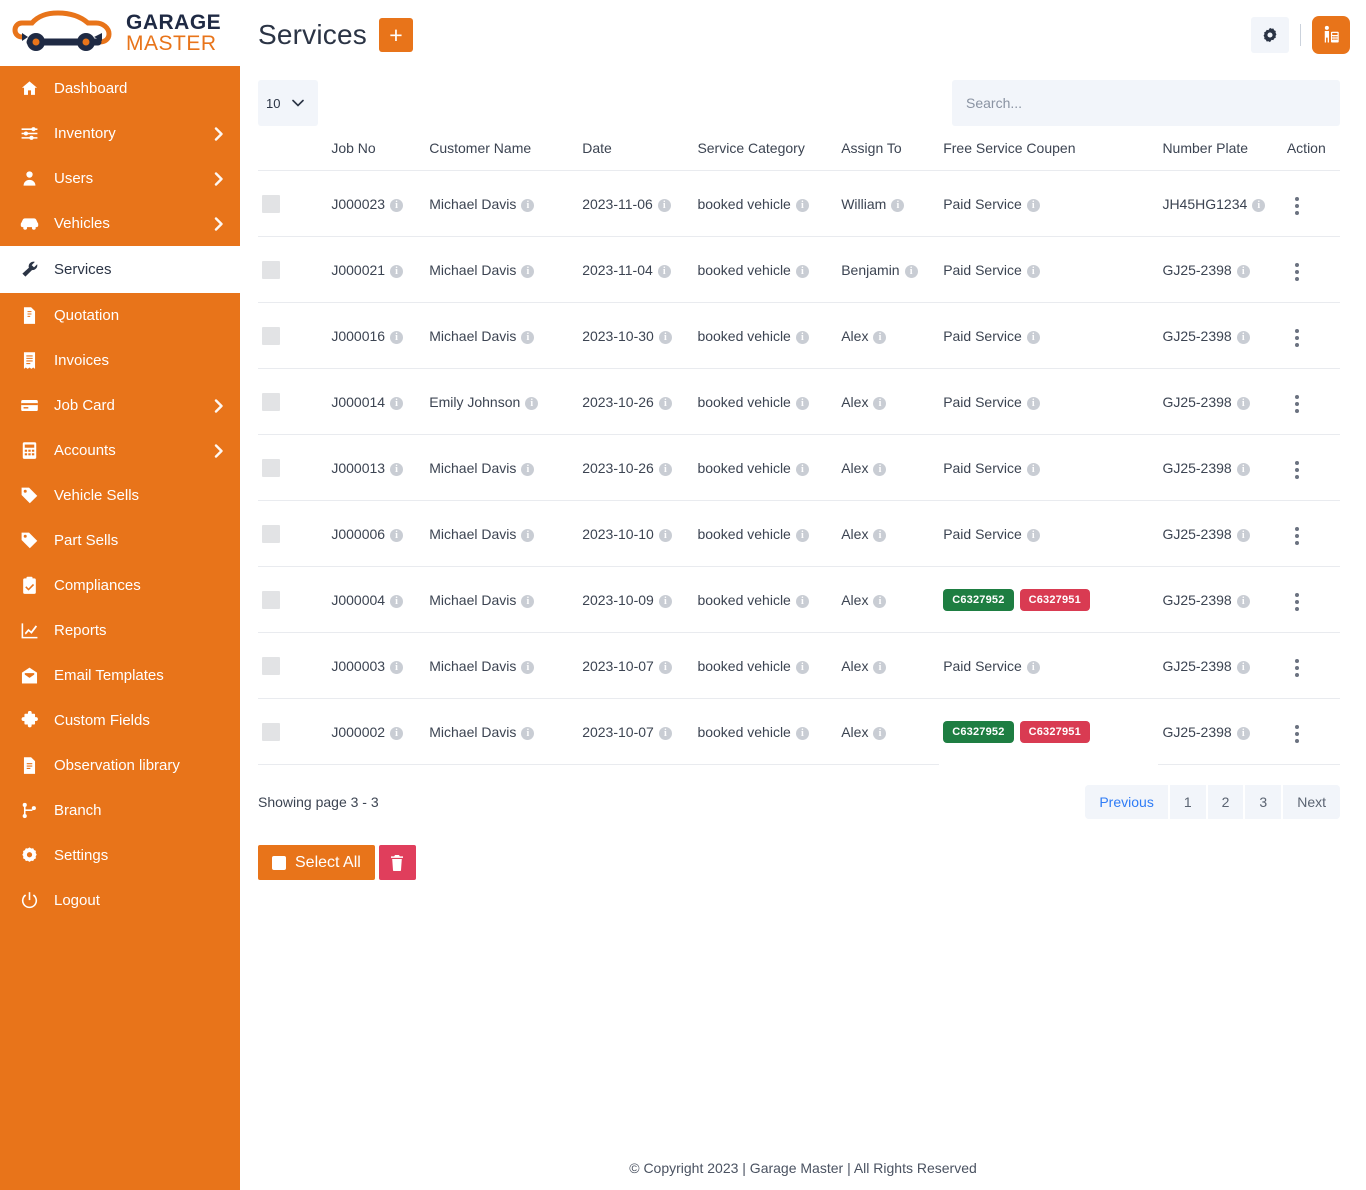  Describe the element at coordinates (765, 152) in the screenshot. I see `col-service-category: Service Category` at that location.